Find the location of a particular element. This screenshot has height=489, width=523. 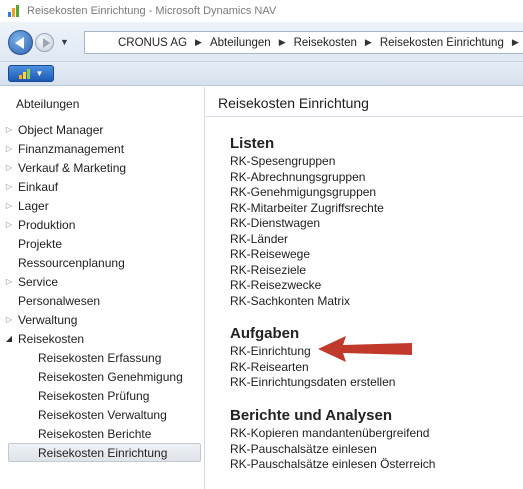

triangle-down-icon: ◢ is located at coordinates (9, 338).